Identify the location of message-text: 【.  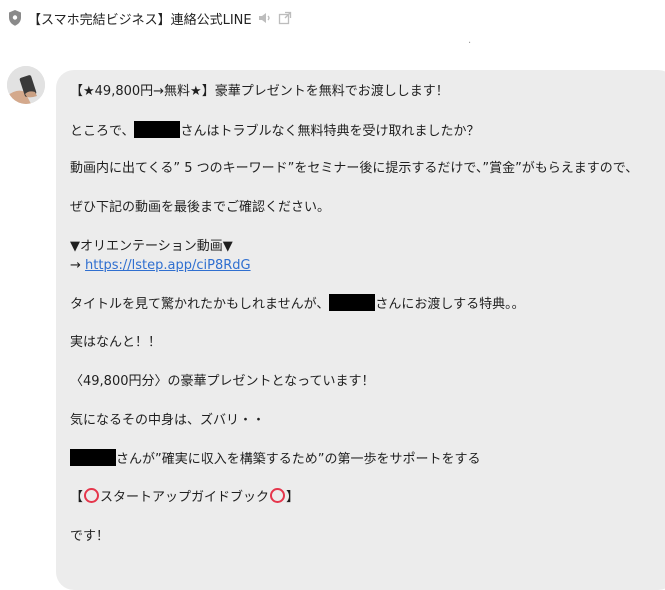
(77, 497).